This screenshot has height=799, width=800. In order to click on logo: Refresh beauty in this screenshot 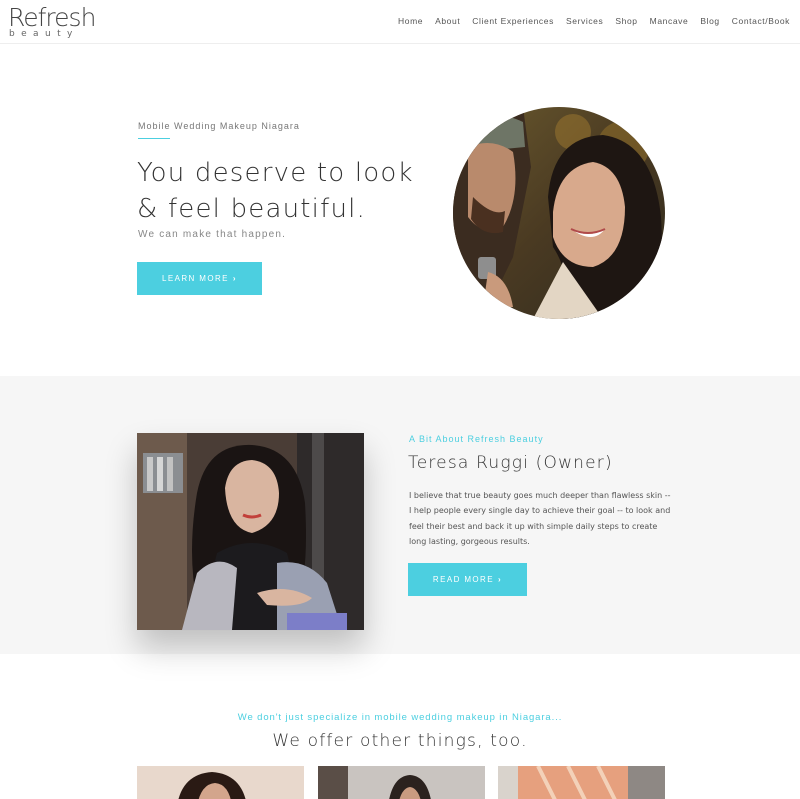, I will do `click(52, 21)`.